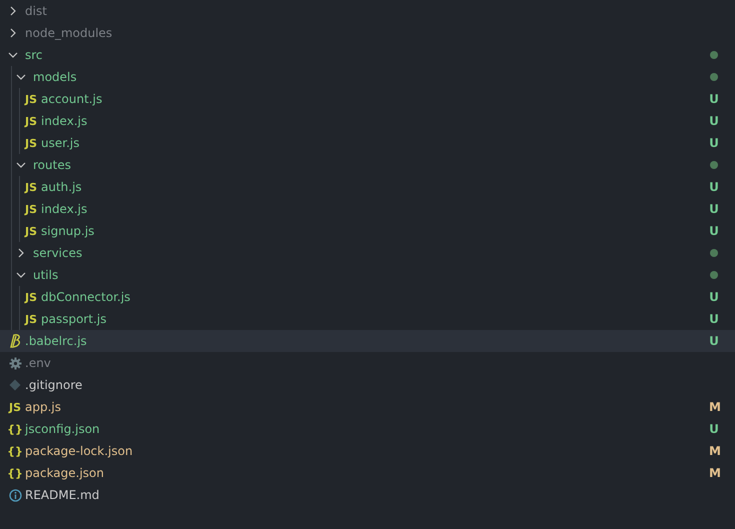 The width and height of the screenshot is (735, 529). What do you see at coordinates (69, 33) in the screenshot?
I see `folder-name: node_modules` at bounding box center [69, 33].